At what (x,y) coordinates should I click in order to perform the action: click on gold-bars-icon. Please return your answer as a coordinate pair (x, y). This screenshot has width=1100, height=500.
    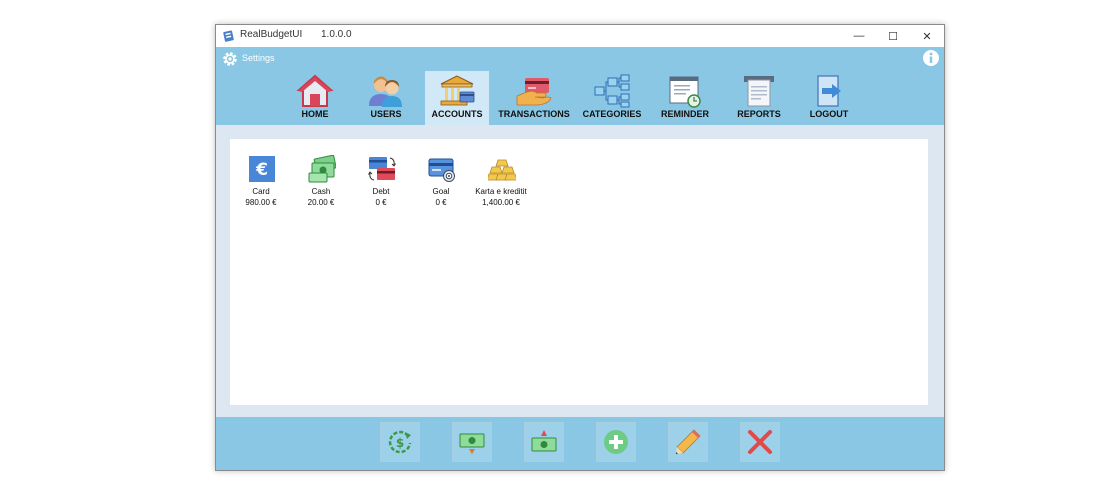
    Looking at the image, I should click on (502, 170).